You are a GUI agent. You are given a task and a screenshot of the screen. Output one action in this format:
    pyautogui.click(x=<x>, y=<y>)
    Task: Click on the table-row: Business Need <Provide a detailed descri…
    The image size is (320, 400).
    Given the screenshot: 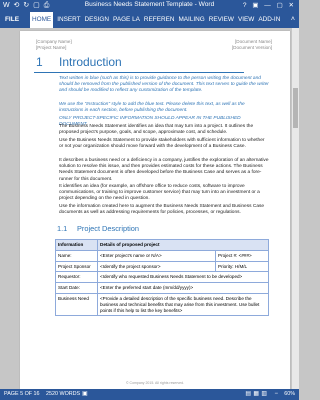 What is the action you would take?
    pyautogui.click(x=162, y=304)
    